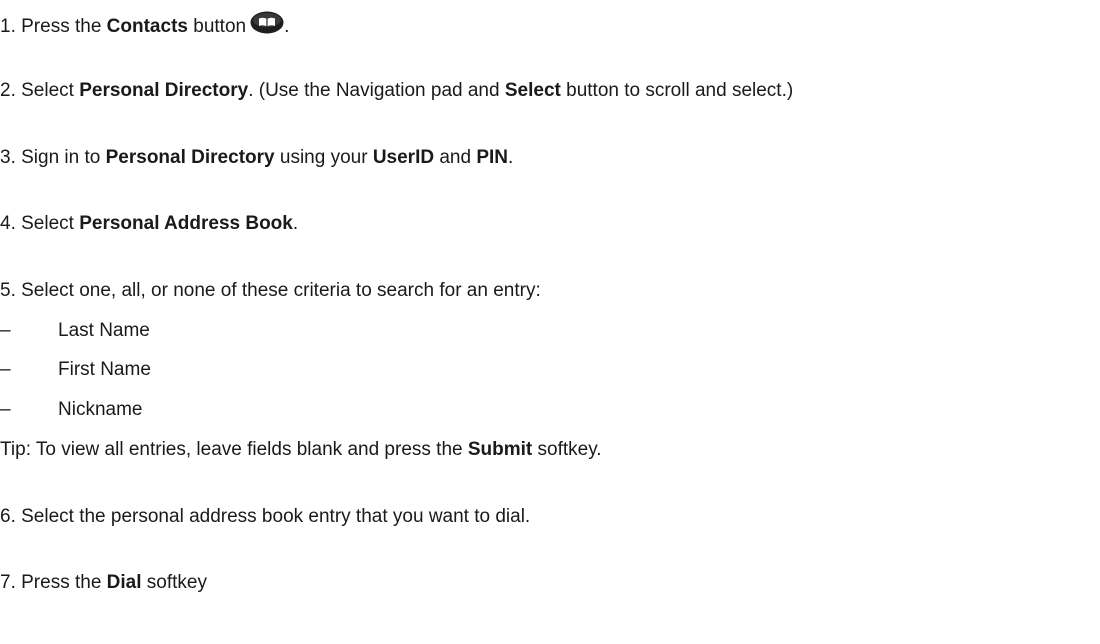  Describe the element at coordinates (104, 582) in the screenshot. I see `step-7: 7. Press the Dial softkey` at that location.